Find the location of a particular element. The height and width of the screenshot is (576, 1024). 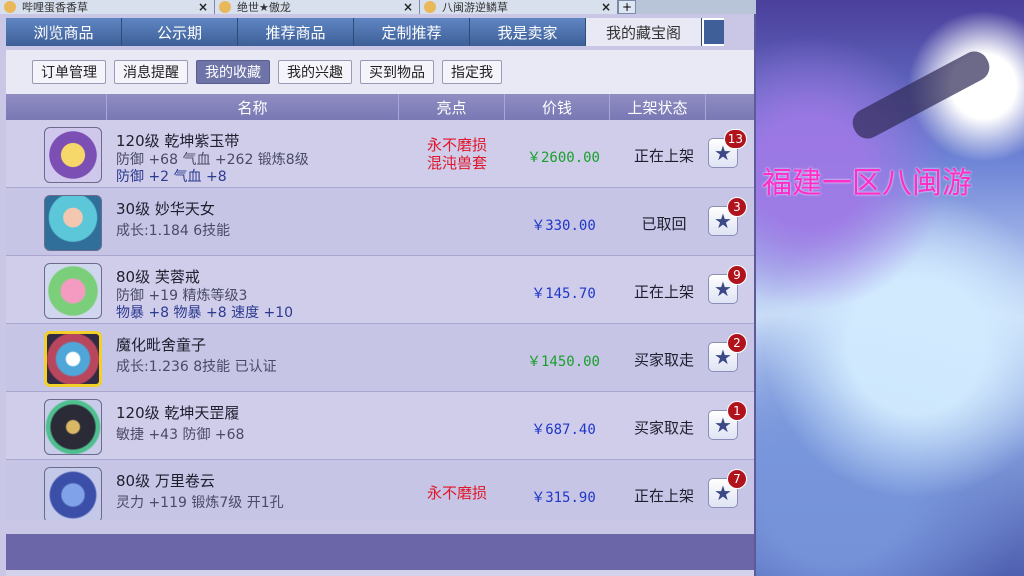

header-price: 价钱 is located at coordinates (556, 107).